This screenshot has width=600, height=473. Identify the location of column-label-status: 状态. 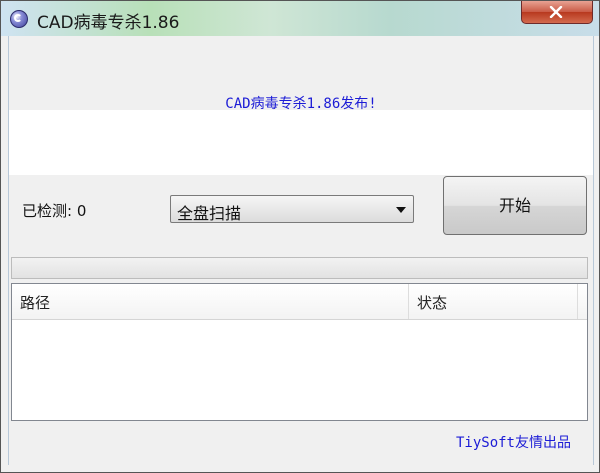
(432, 303).